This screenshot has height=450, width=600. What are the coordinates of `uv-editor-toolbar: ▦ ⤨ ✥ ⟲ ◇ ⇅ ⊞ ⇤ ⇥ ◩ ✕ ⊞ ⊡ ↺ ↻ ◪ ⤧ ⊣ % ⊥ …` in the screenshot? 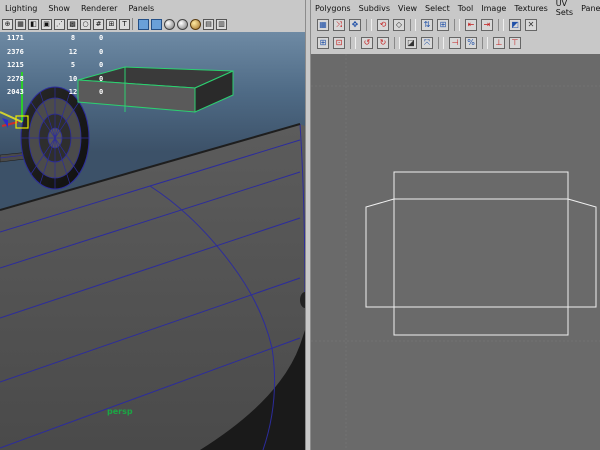 It's located at (455, 35).